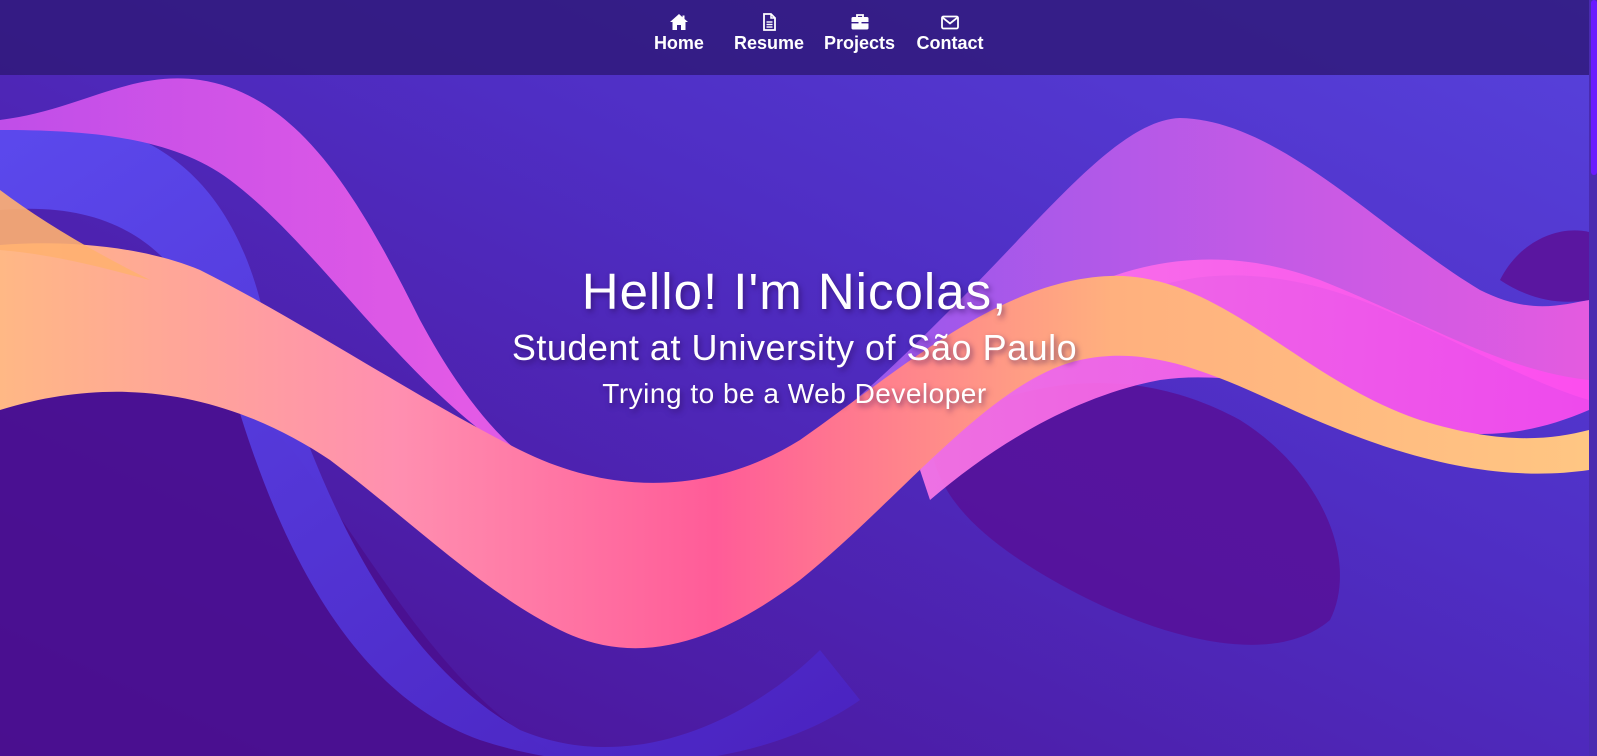 The image size is (1597, 756). I want to click on nav-item-contact: Contact, so click(950, 33).